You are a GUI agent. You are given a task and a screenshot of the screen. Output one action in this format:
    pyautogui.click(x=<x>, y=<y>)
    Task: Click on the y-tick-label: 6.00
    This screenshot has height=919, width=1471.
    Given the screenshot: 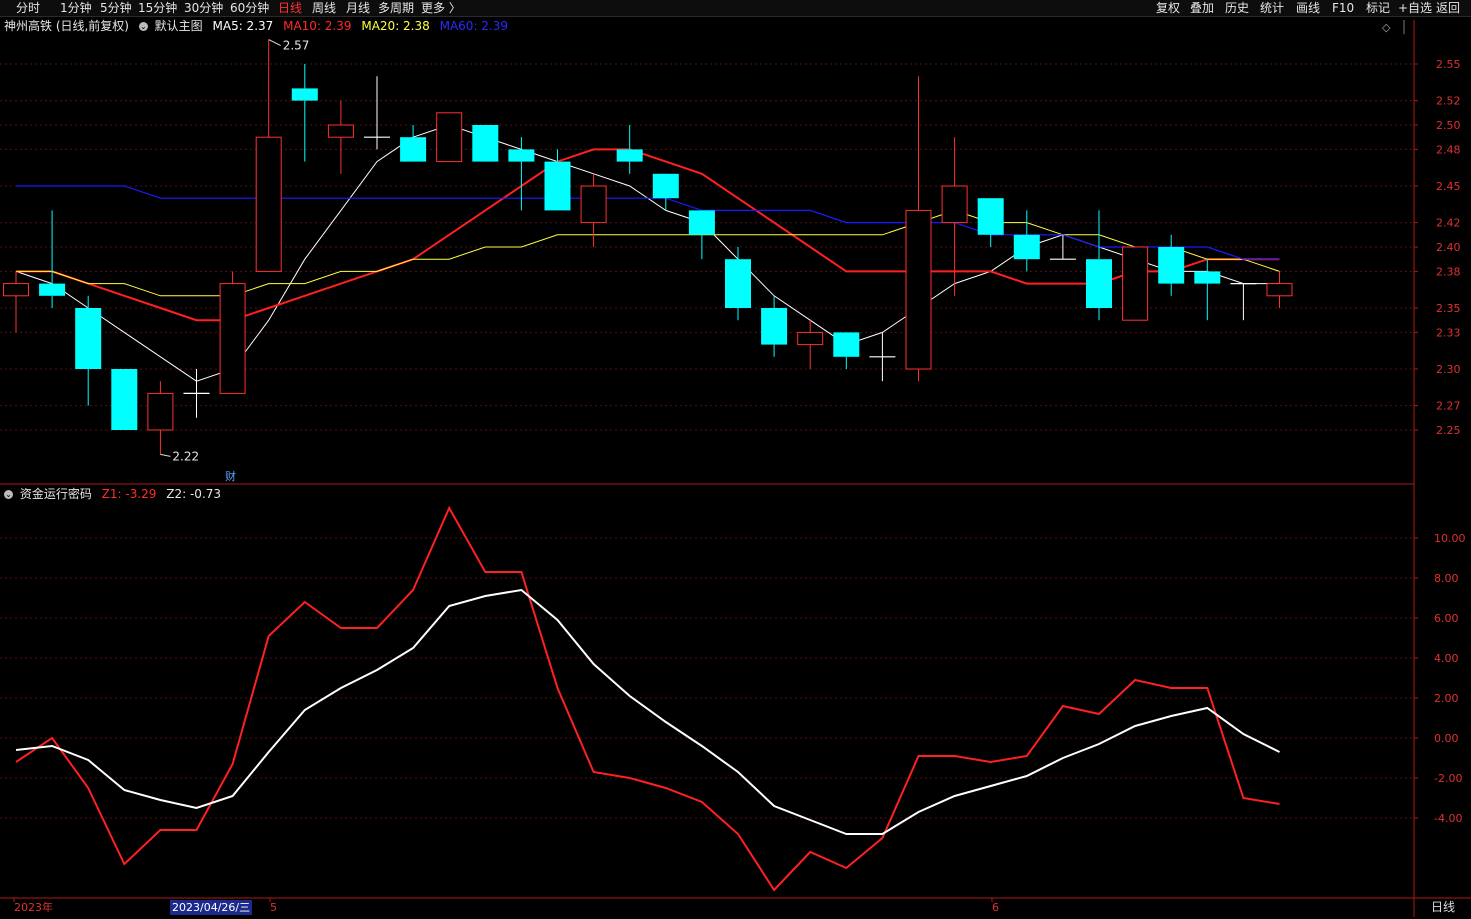 What is the action you would take?
    pyautogui.click(x=1446, y=618)
    